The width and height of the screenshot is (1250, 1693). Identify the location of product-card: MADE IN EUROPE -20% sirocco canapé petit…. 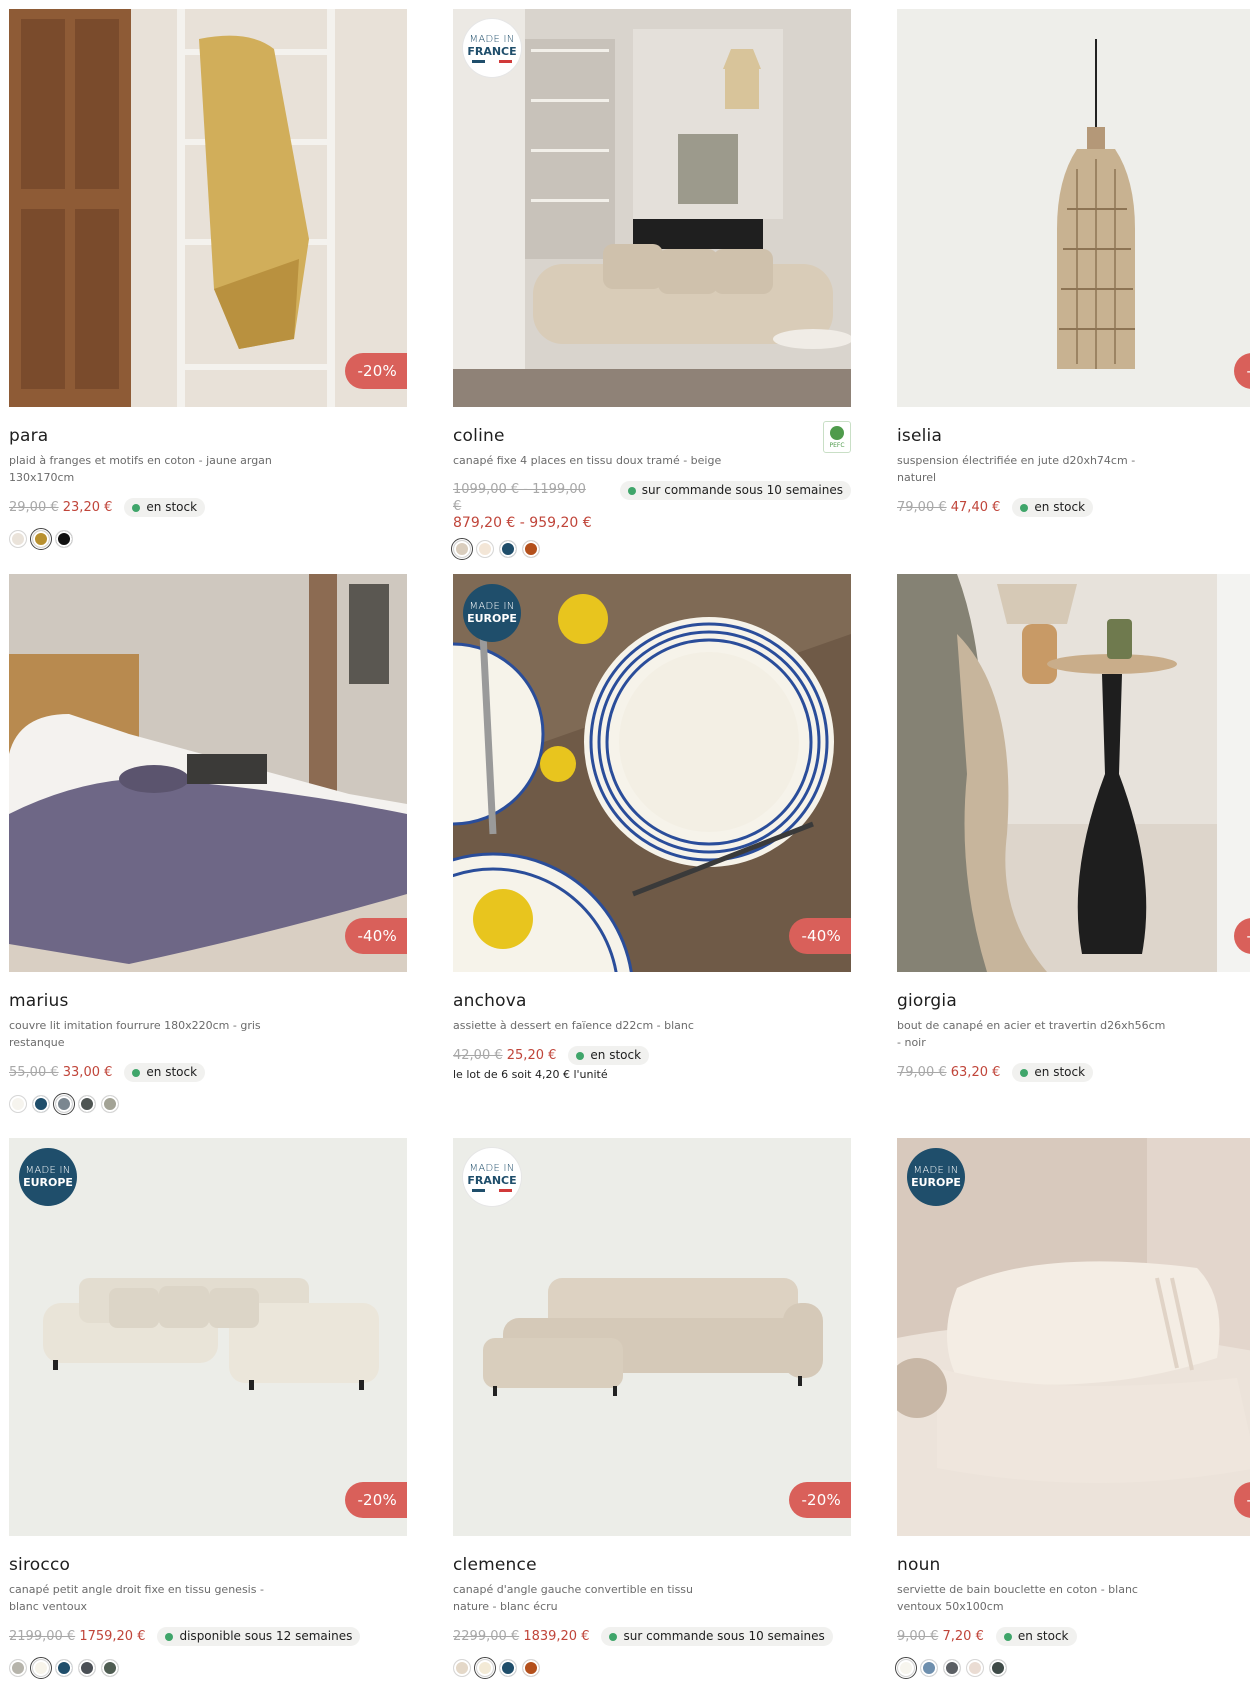
(208, 1408).